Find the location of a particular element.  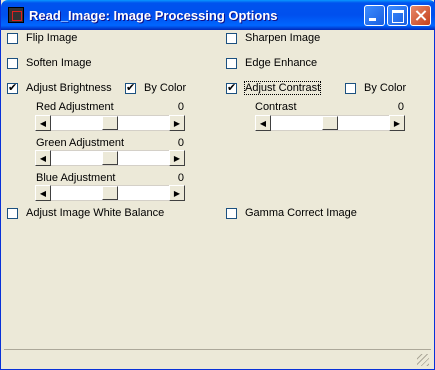

contrast-by-color-checkbox: By Color is located at coordinates (375, 88).